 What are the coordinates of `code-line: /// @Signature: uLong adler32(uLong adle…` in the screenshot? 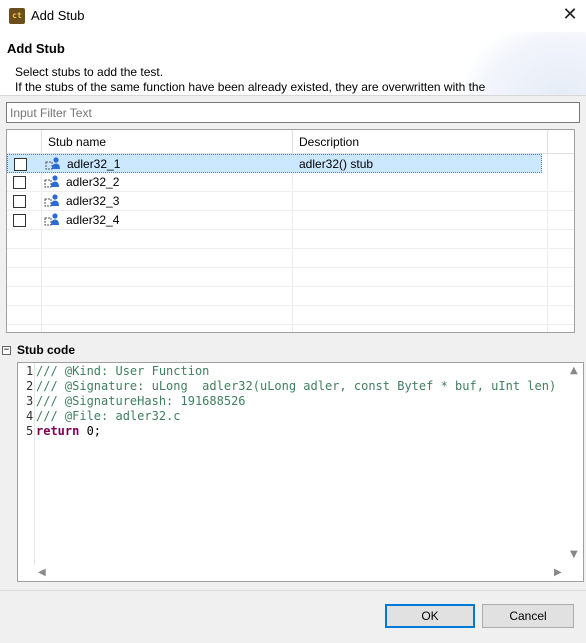 It's located at (296, 386).